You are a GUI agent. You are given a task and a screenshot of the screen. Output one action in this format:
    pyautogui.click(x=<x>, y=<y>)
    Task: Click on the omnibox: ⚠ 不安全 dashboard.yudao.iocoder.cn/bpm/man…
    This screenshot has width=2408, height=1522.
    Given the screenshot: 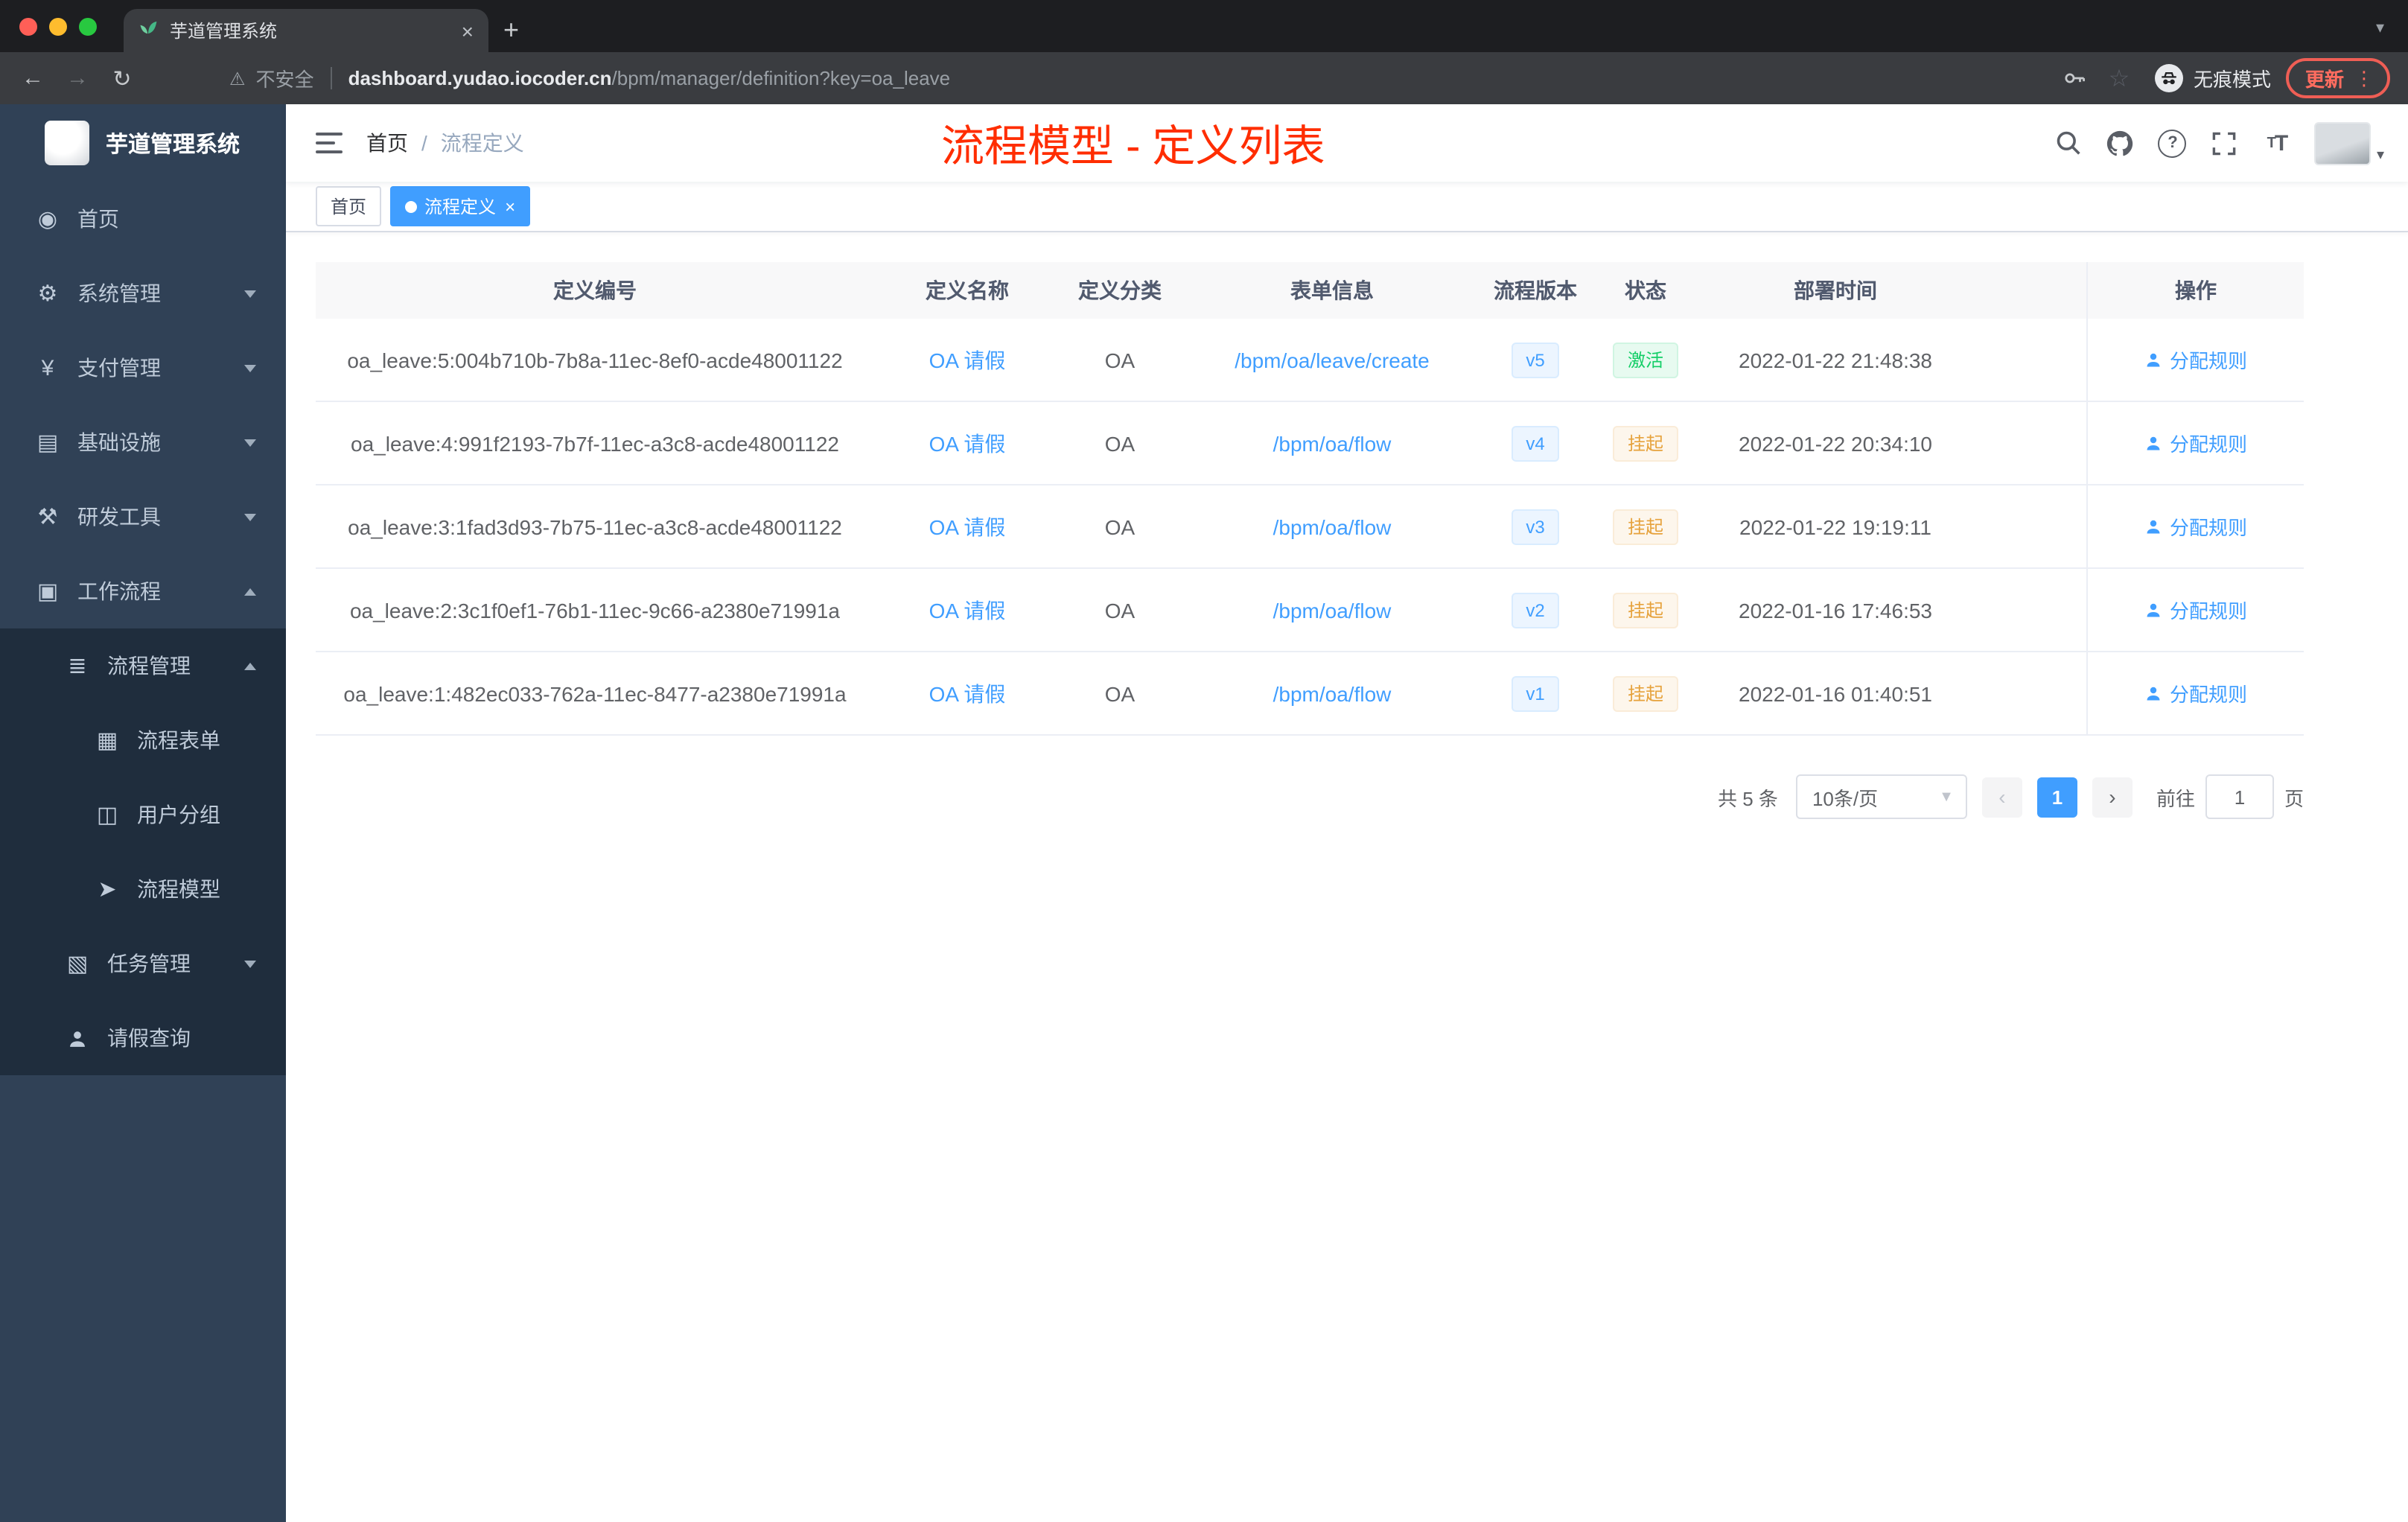 What is the action you would take?
    pyautogui.click(x=1098, y=78)
    